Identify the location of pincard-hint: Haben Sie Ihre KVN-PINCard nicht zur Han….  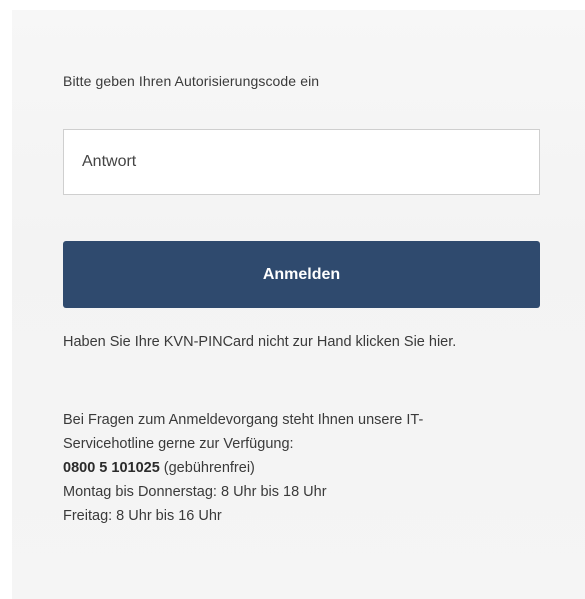
(303, 342).